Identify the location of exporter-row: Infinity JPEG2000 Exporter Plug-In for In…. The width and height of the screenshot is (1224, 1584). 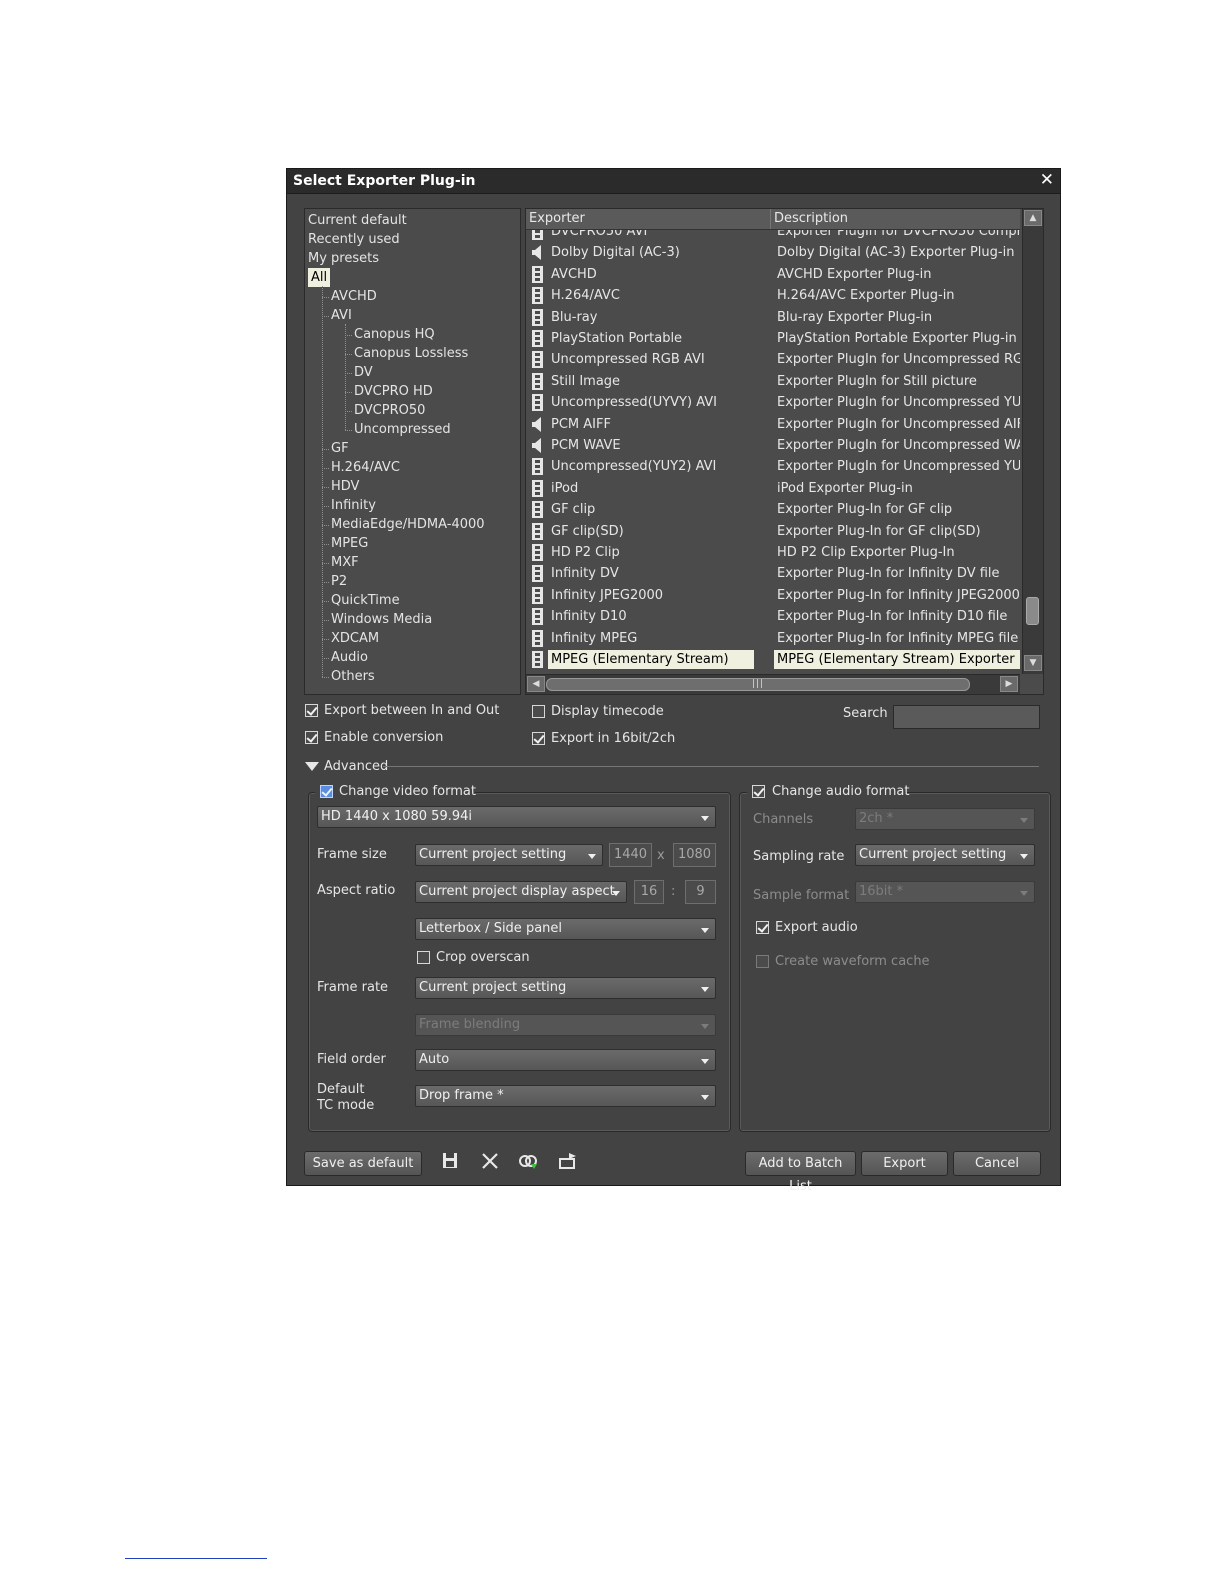
(773, 595).